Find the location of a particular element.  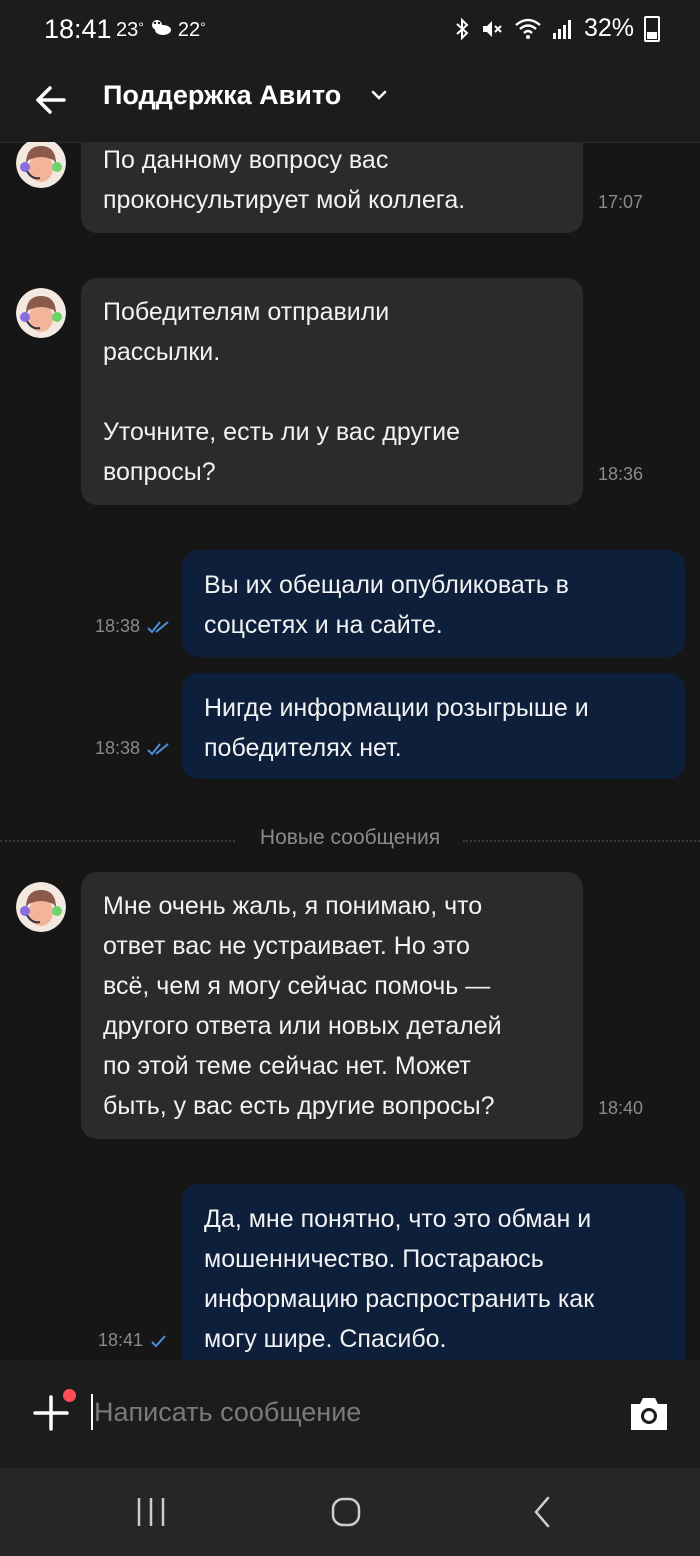

battery-percent: 32% is located at coordinates (608, 28).